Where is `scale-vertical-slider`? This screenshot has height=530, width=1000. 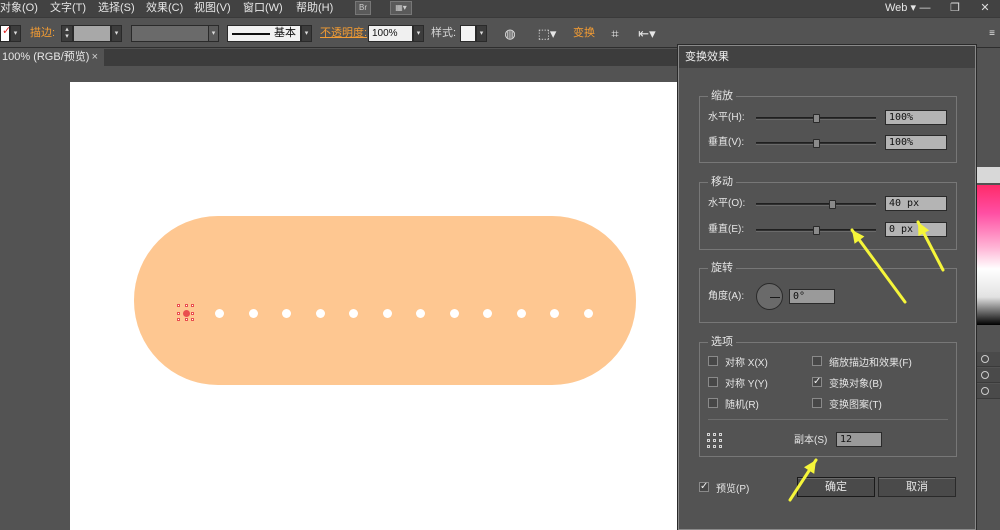 scale-vertical-slider is located at coordinates (816, 143).